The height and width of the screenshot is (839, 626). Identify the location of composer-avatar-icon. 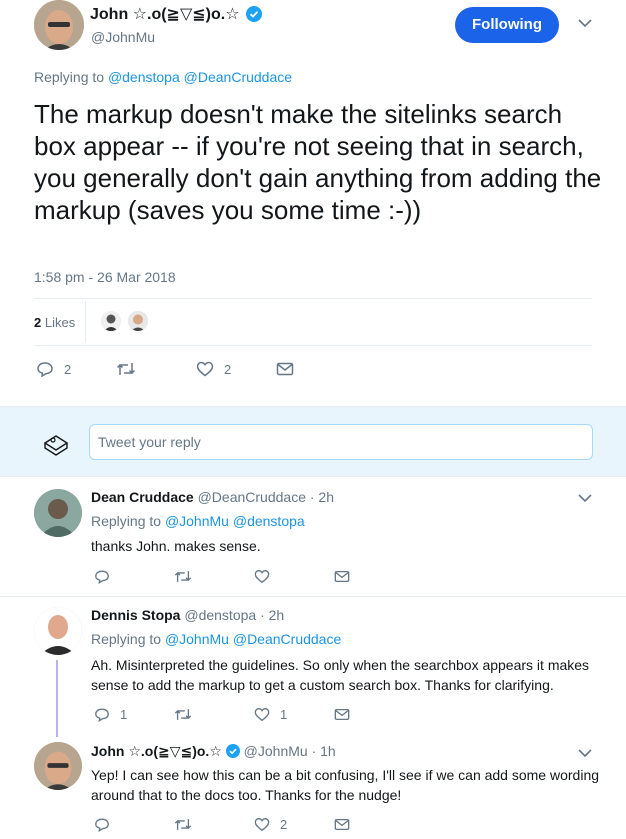
(56, 443).